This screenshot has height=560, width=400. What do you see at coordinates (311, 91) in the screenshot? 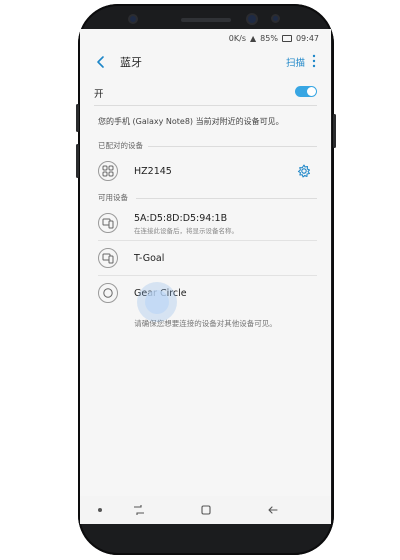
I see `toggle-knob` at bounding box center [311, 91].